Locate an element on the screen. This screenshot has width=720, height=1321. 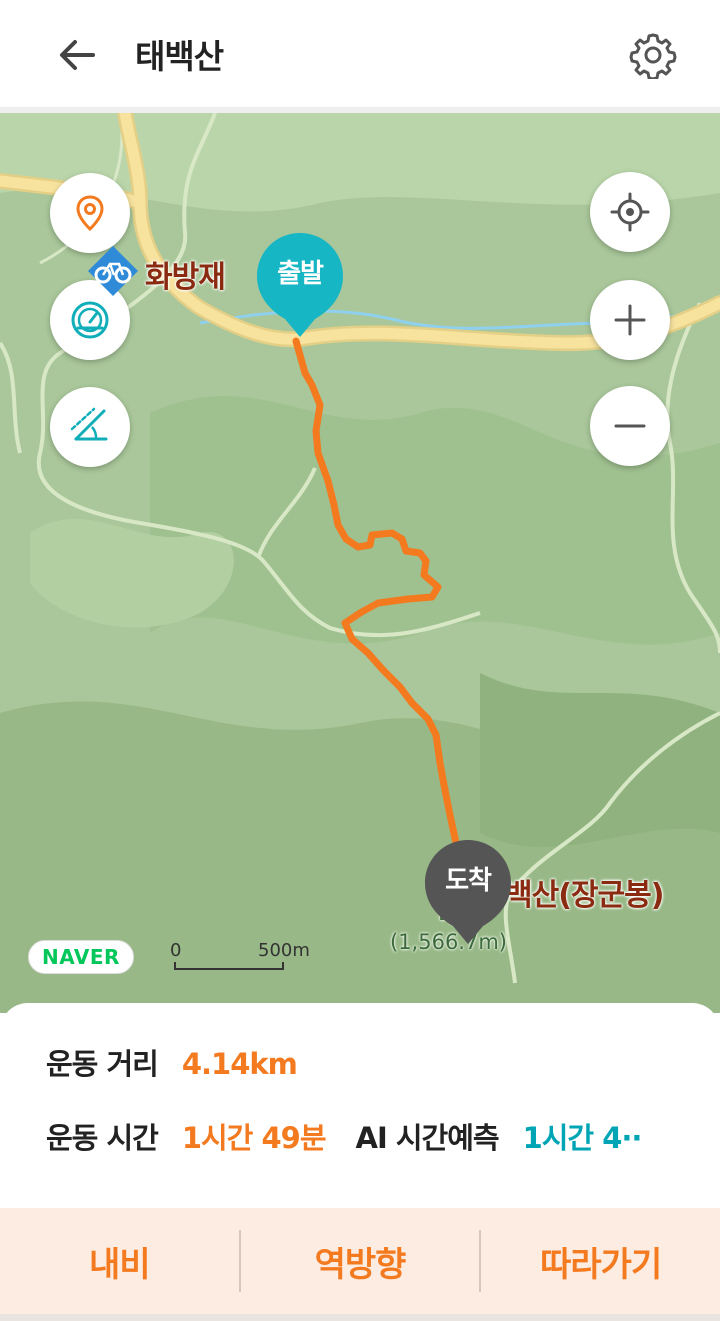
zoom-out-button is located at coordinates (630, 426).